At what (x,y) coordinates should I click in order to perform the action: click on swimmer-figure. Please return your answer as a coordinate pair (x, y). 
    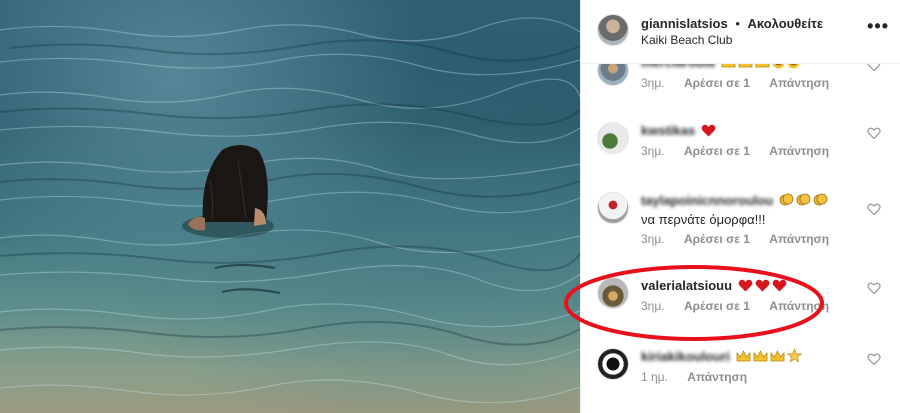
    Looking at the image, I should click on (228, 191).